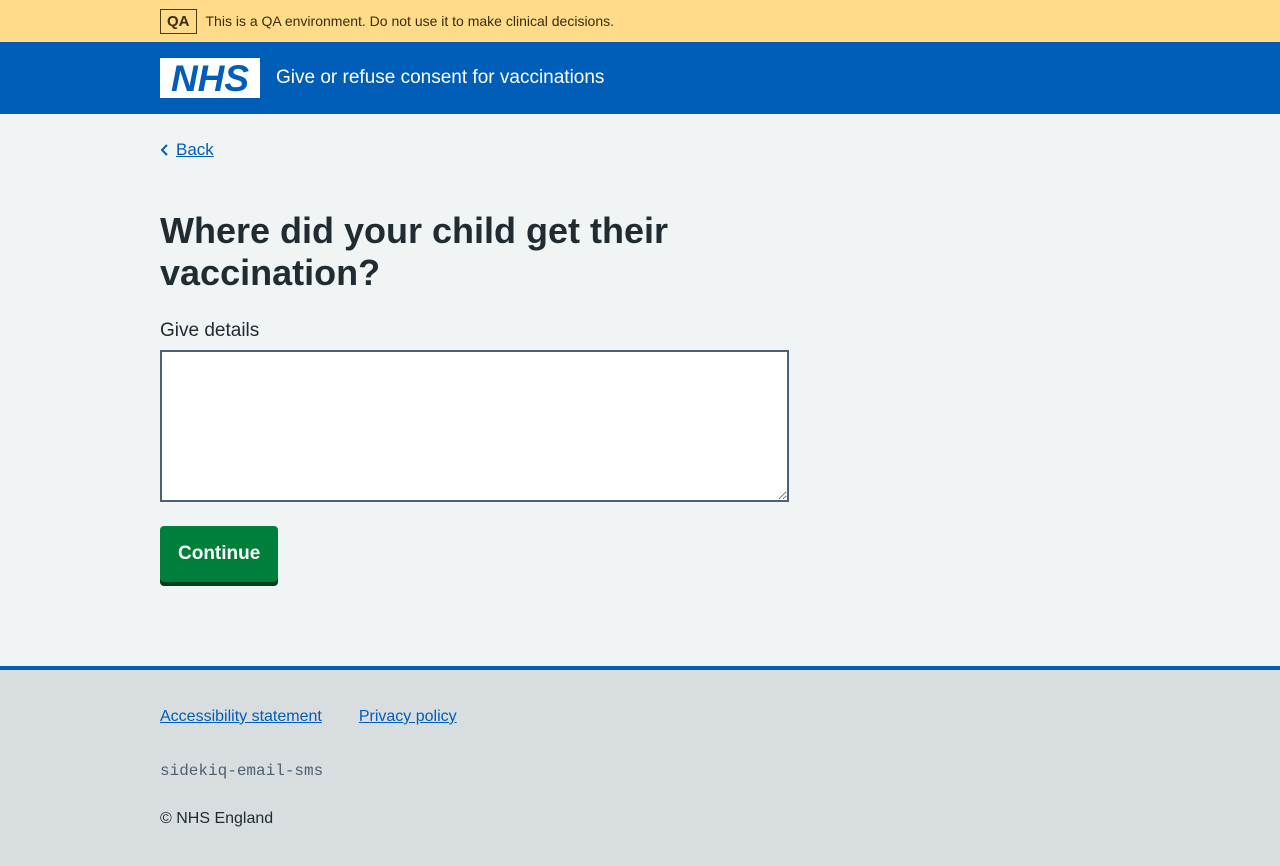 The width and height of the screenshot is (1280, 866). I want to click on footer-links: Accessibility statement Privacy policy, so click(640, 717).